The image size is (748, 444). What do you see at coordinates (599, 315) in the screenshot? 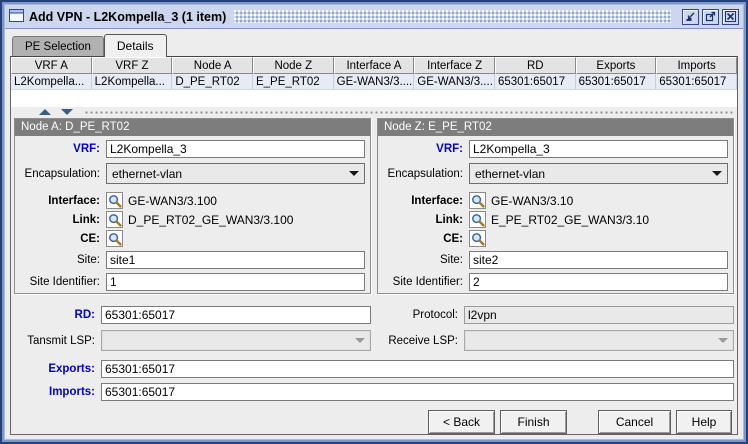
I see `protocol-field` at bounding box center [599, 315].